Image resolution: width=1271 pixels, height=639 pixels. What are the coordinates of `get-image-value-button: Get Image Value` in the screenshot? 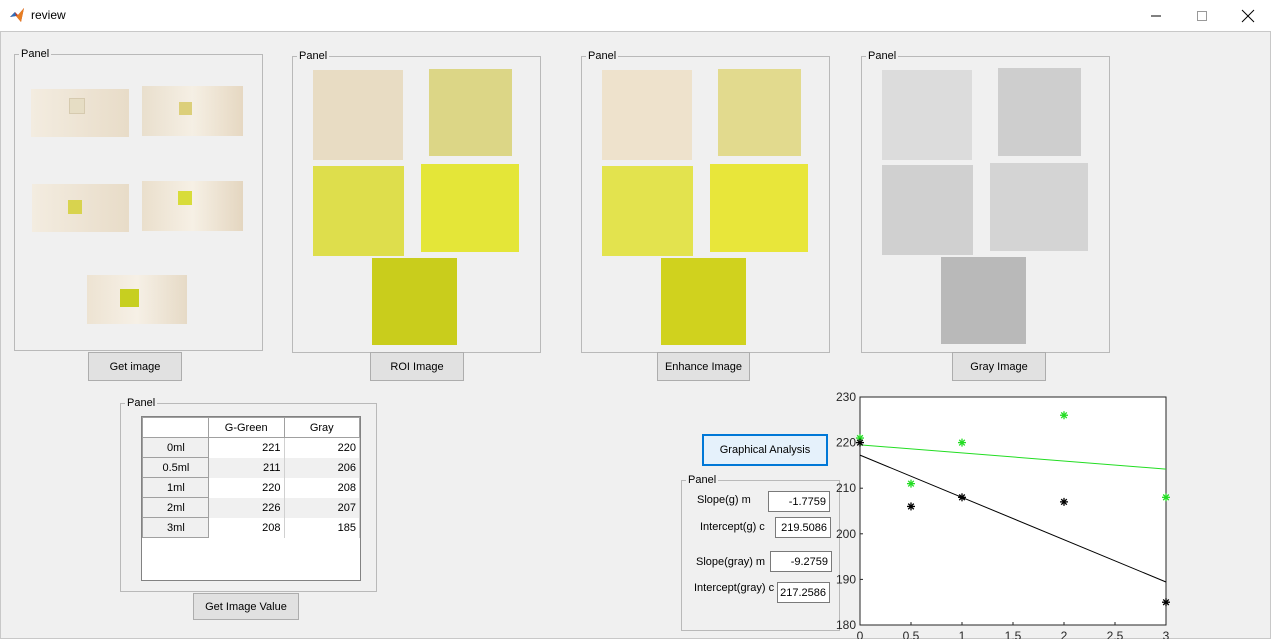 It's located at (246, 606).